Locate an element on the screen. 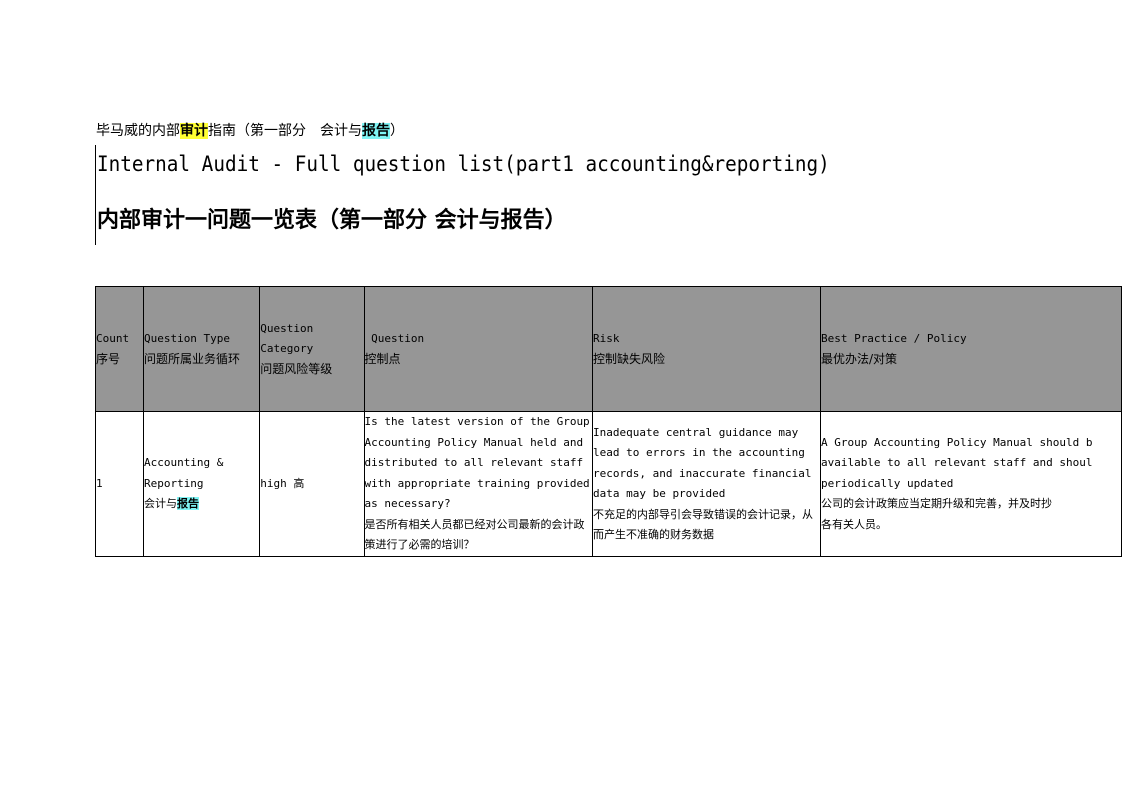  header-question-category: Question Category 问题风险等级 is located at coordinates (312, 349).